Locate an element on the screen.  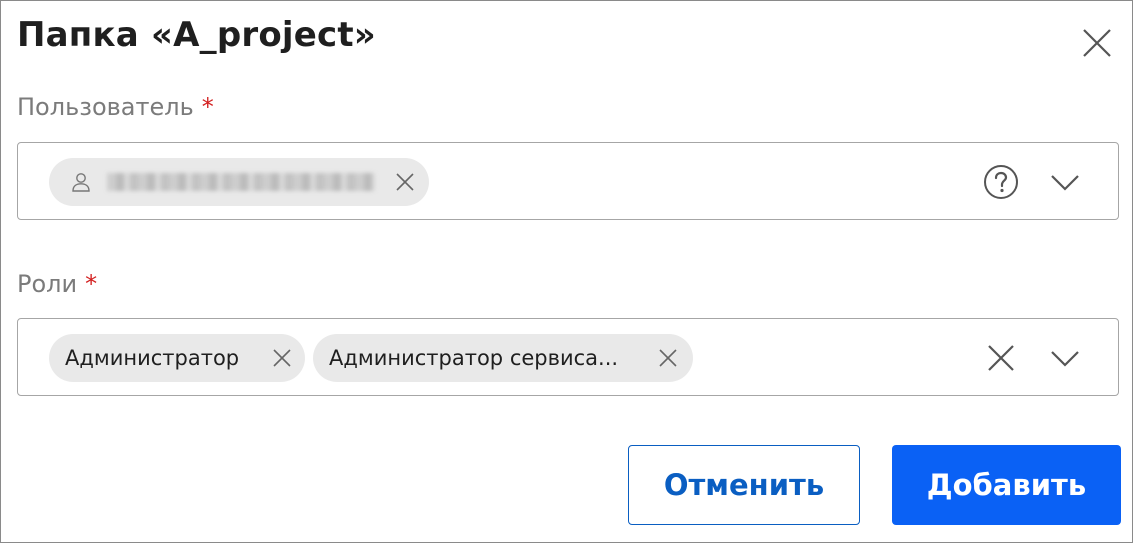
user-dropdown-button is located at coordinates (1065, 182).